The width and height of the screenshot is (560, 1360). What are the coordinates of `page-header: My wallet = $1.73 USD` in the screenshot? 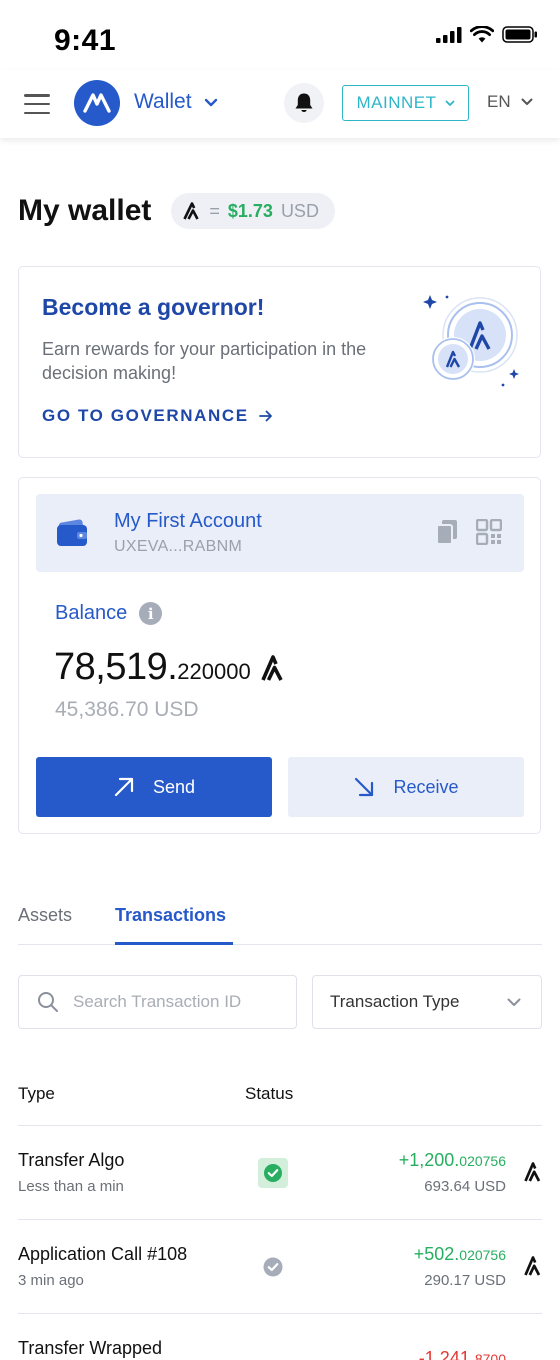 It's located at (176, 211).